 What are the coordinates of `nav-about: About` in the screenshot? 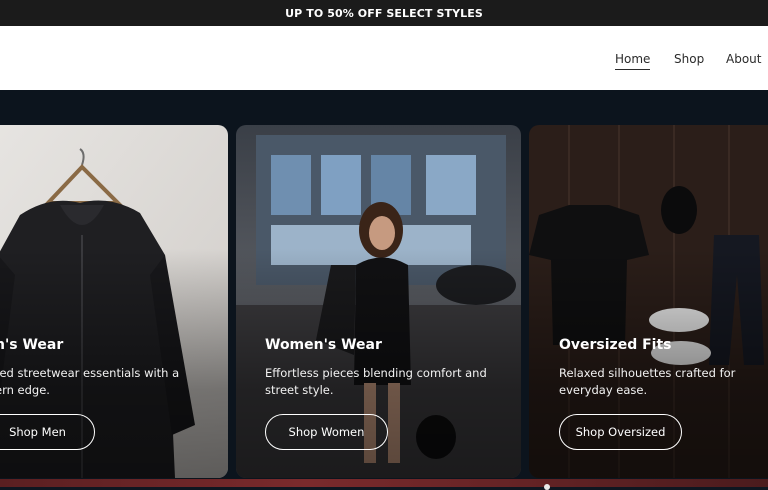 It's located at (743, 59).